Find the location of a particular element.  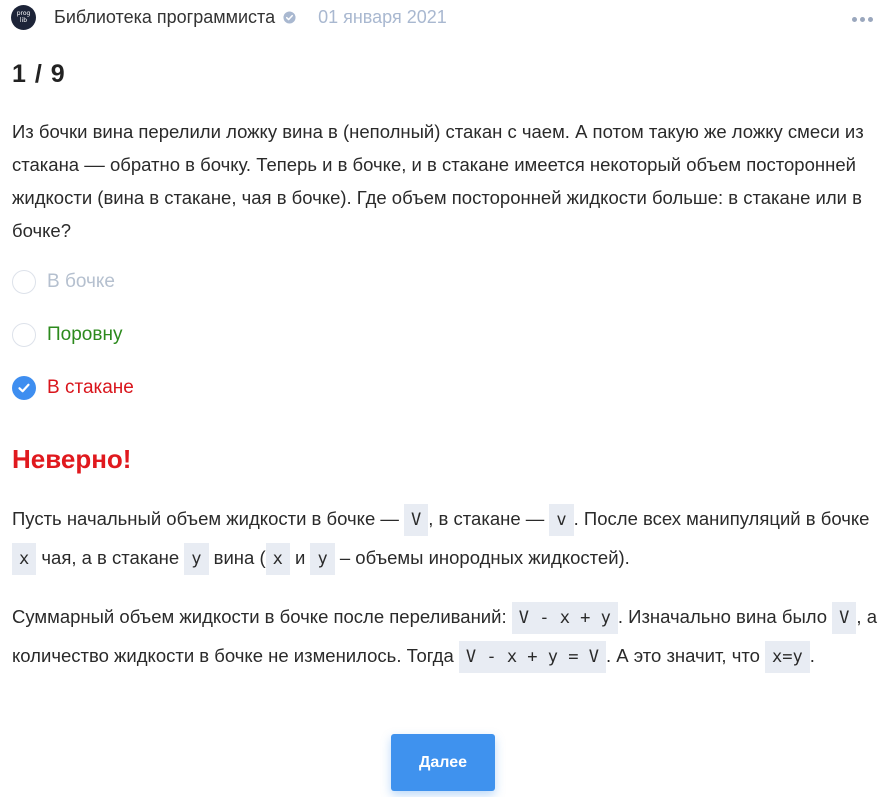

channel-name: Библиотека программиста is located at coordinates (164, 17).